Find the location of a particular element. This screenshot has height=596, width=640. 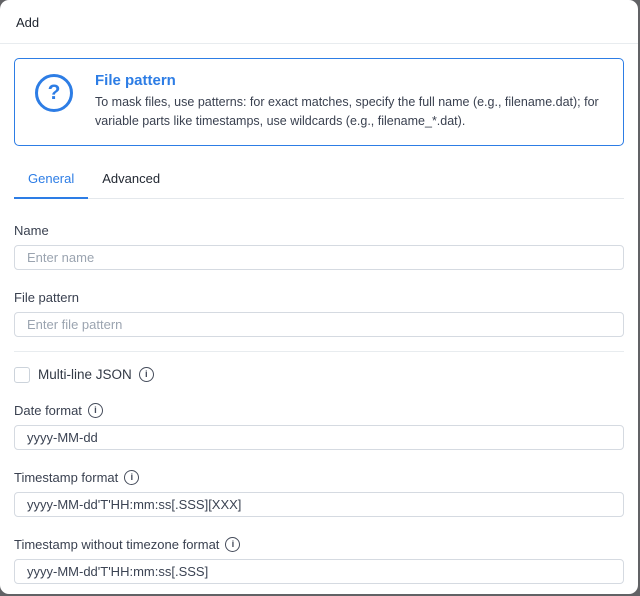

multiline-json-checkbox is located at coordinates (22, 374).